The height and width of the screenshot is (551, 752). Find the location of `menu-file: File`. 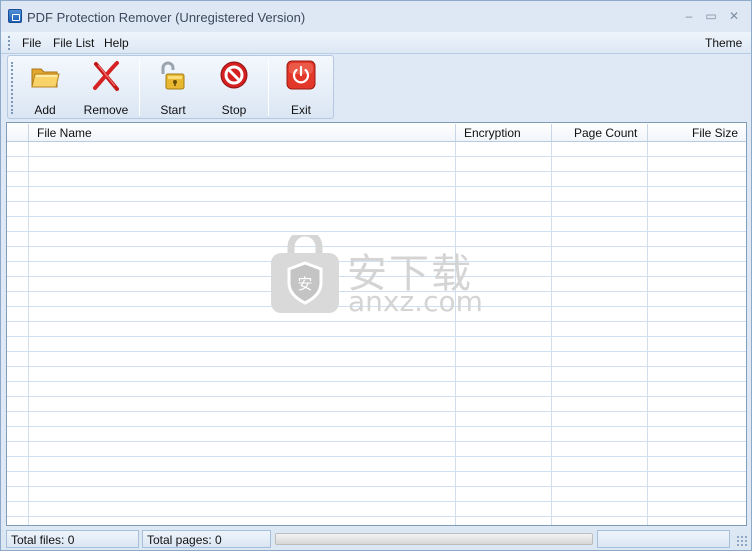

menu-file: File is located at coordinates (31, 43).